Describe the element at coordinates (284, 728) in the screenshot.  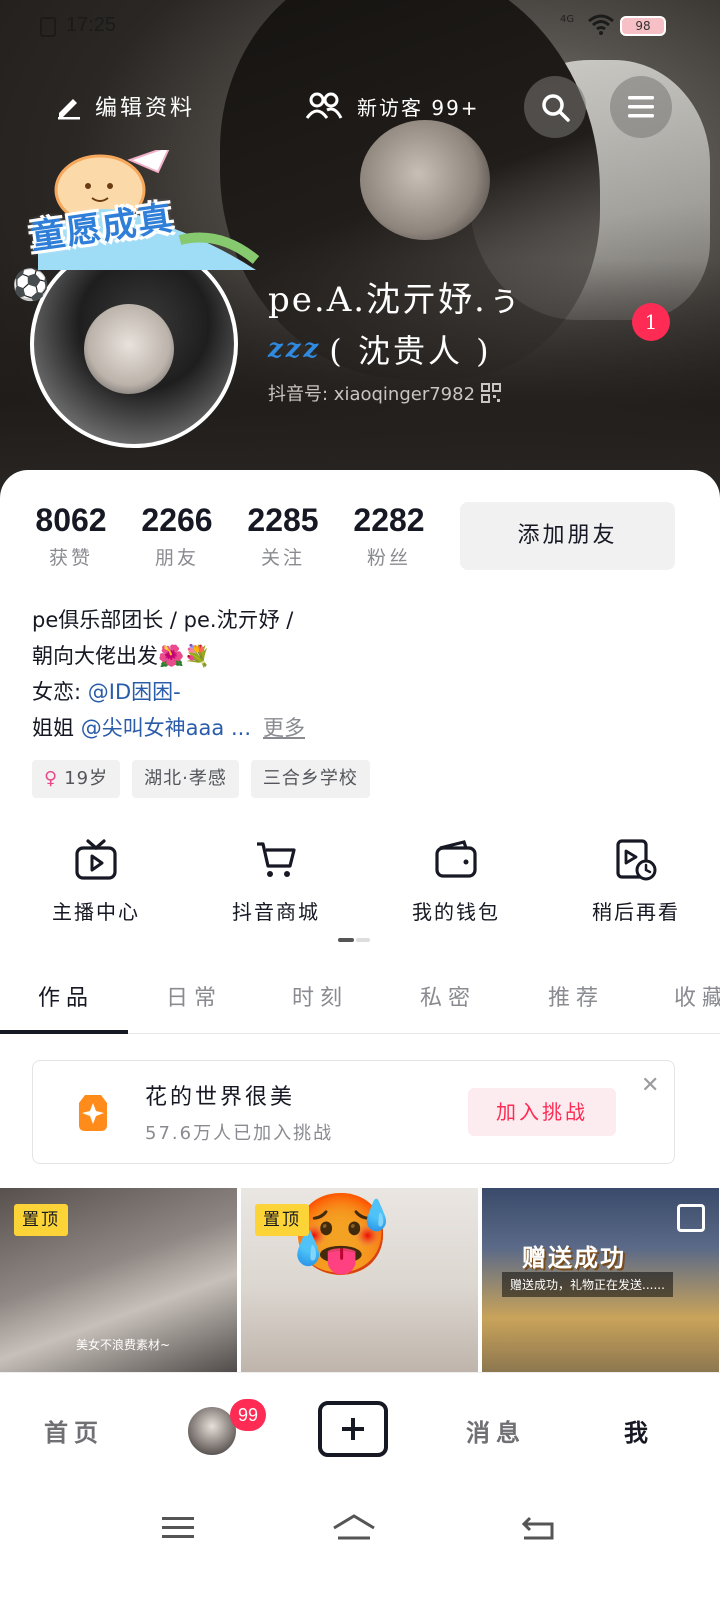
I see `bio-more-link: 更多` at that location.